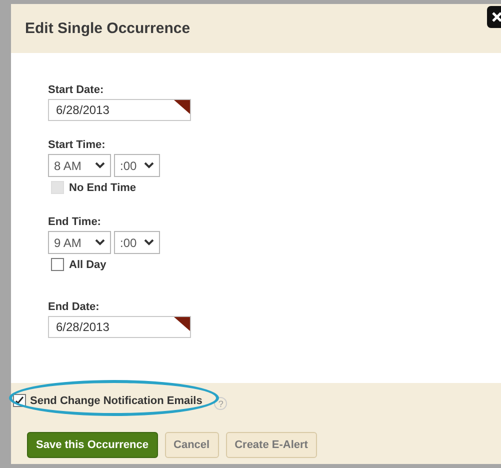  Describe the element at coordinates (57, 264) in the screenshot. I see `checkbox` at that location.